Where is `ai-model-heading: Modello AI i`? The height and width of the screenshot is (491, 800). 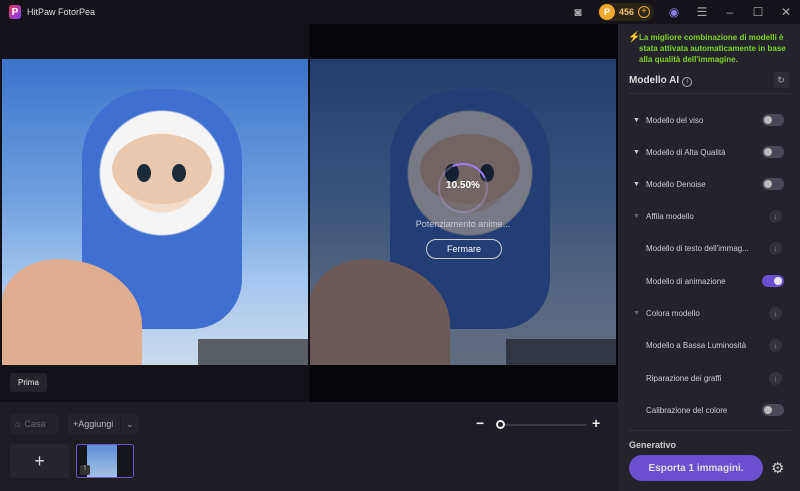
ai-model-heading: Modello AI i is located at coordinates (661, 81).